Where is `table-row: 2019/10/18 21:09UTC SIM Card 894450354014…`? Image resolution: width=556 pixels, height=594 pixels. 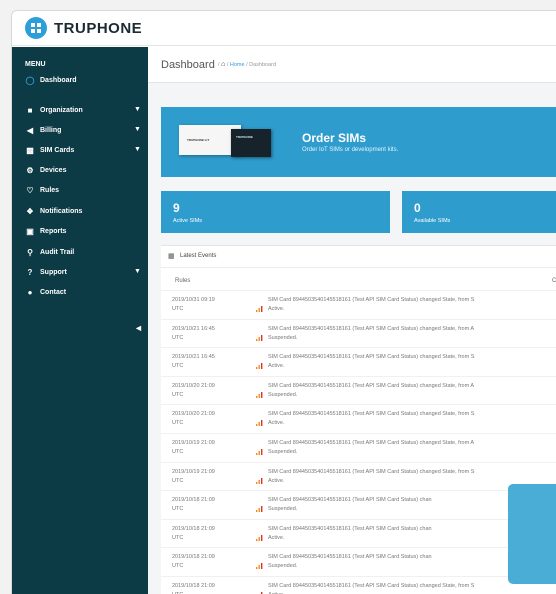 table-row: 2019/10/18 21:09UTC SIM Card 894450354014… is located at coordinates (358, 561).